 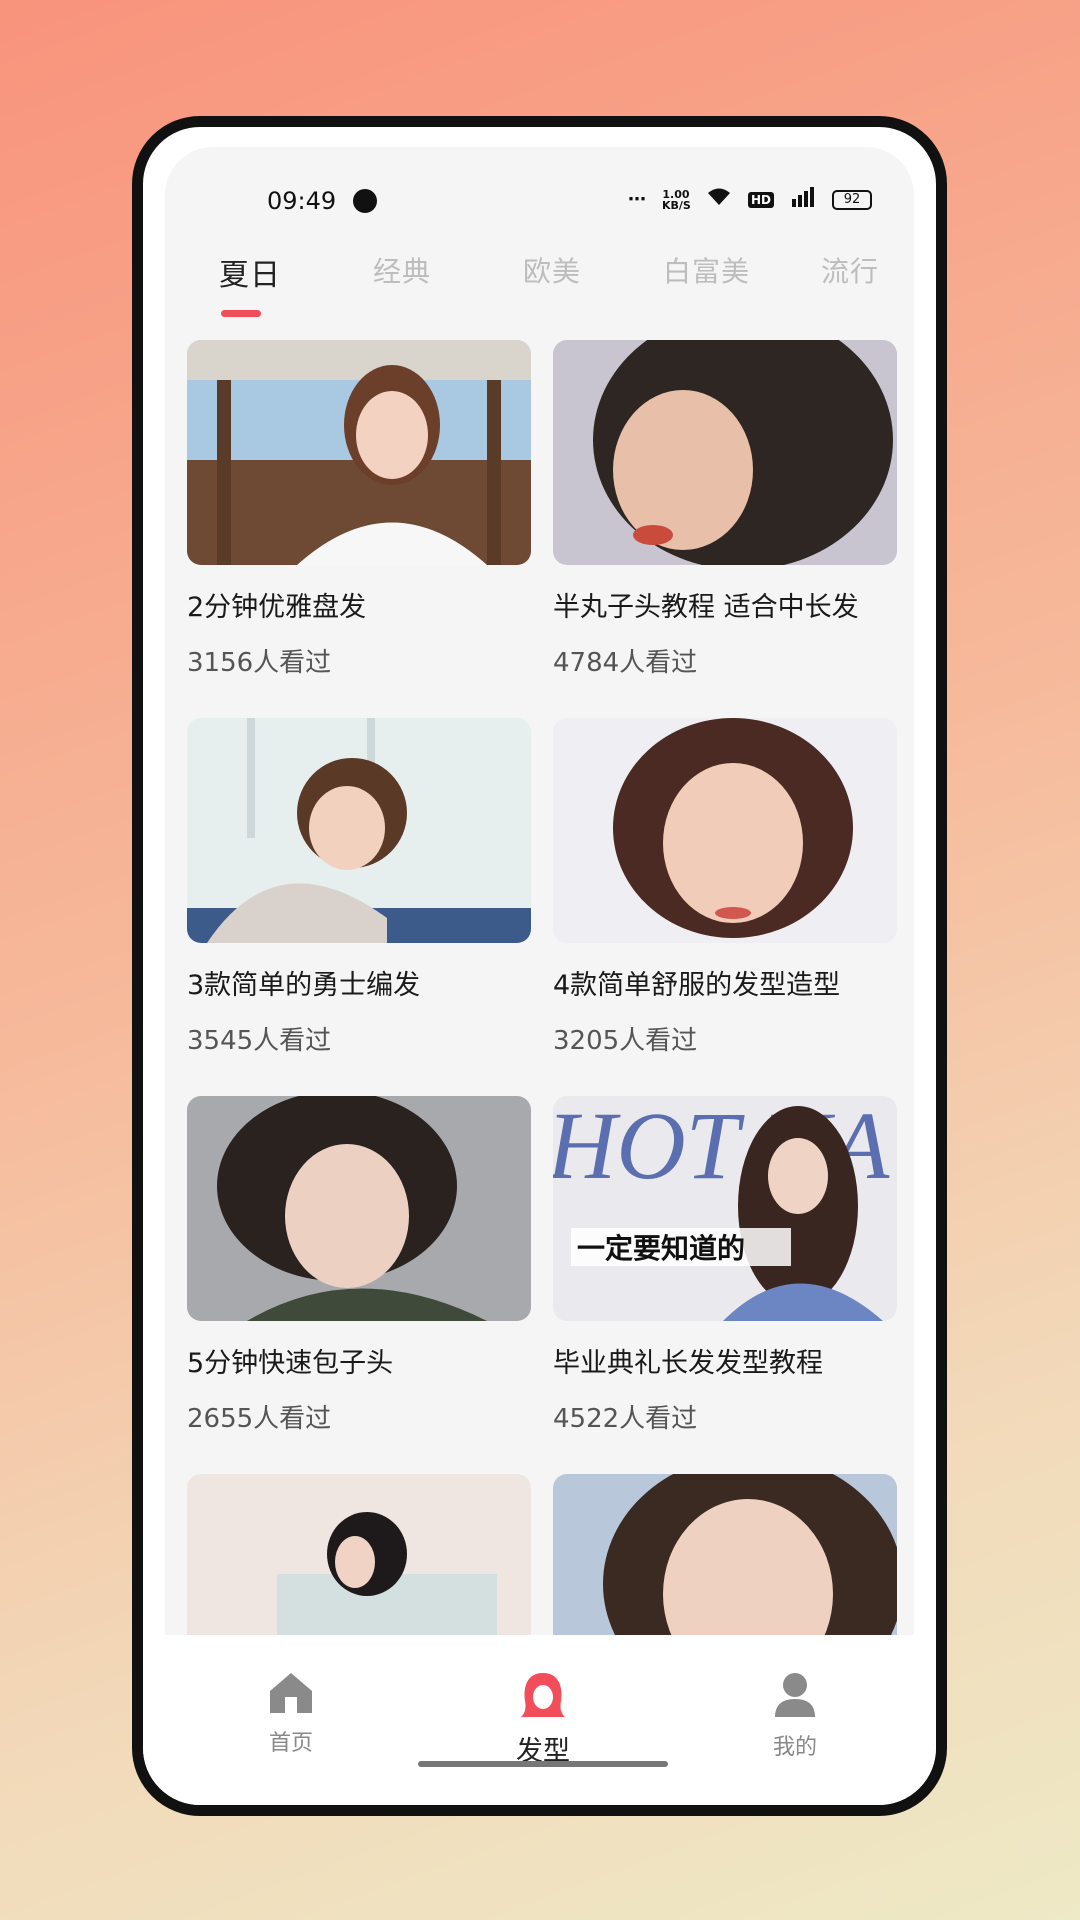 What do you see at coordinates (760, 199) in the screenshot?
I see `hd-icon: HD` at bounding box center [760, 199].